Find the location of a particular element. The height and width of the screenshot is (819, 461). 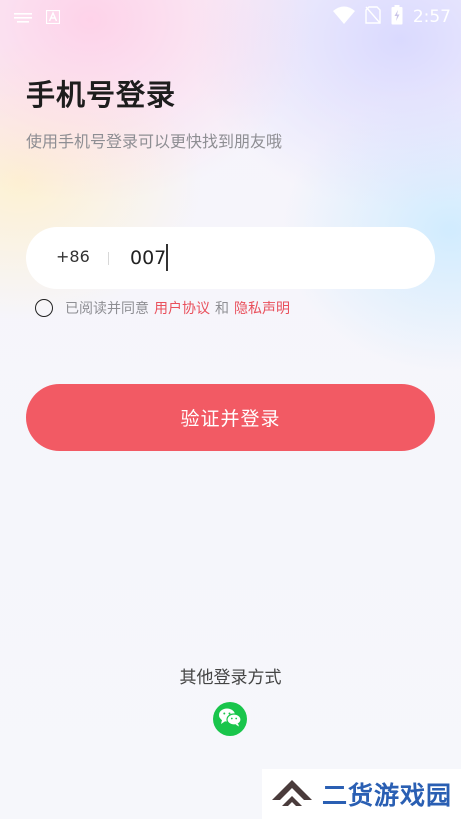

divider is located at coordinates (108, 258).